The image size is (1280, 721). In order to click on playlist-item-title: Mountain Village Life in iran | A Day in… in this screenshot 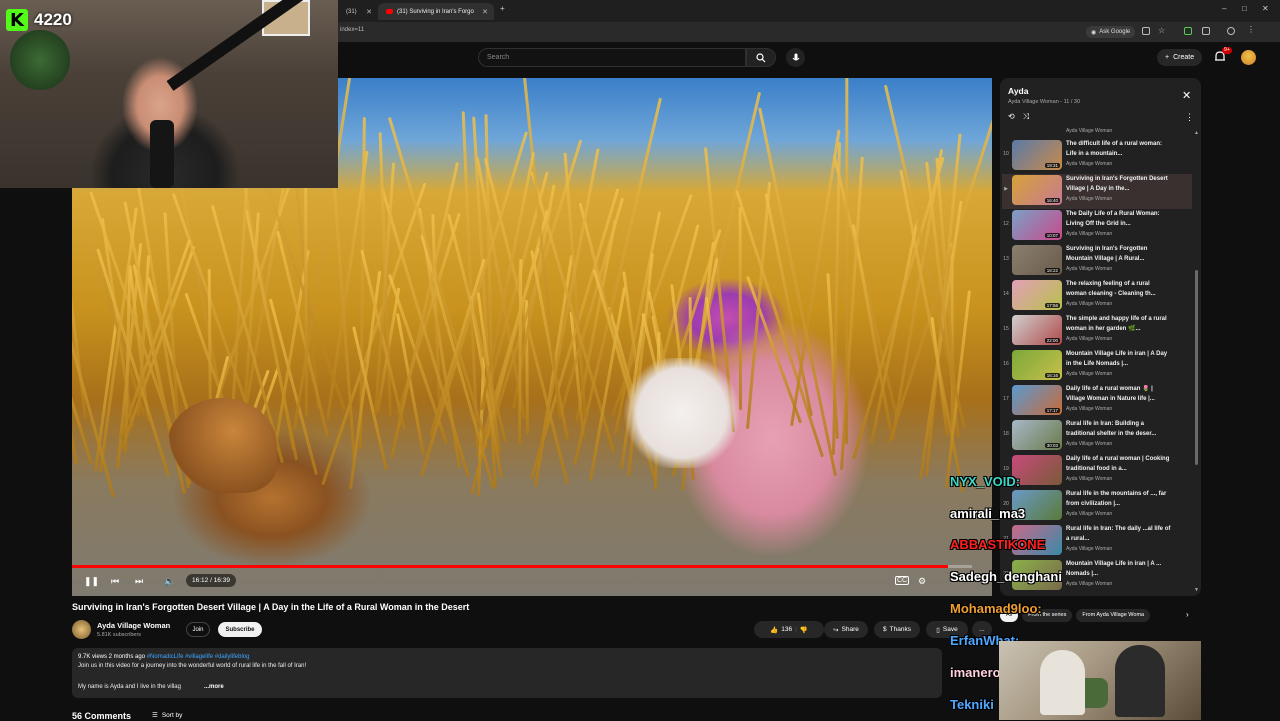, I will do `click(1118, 359)`.